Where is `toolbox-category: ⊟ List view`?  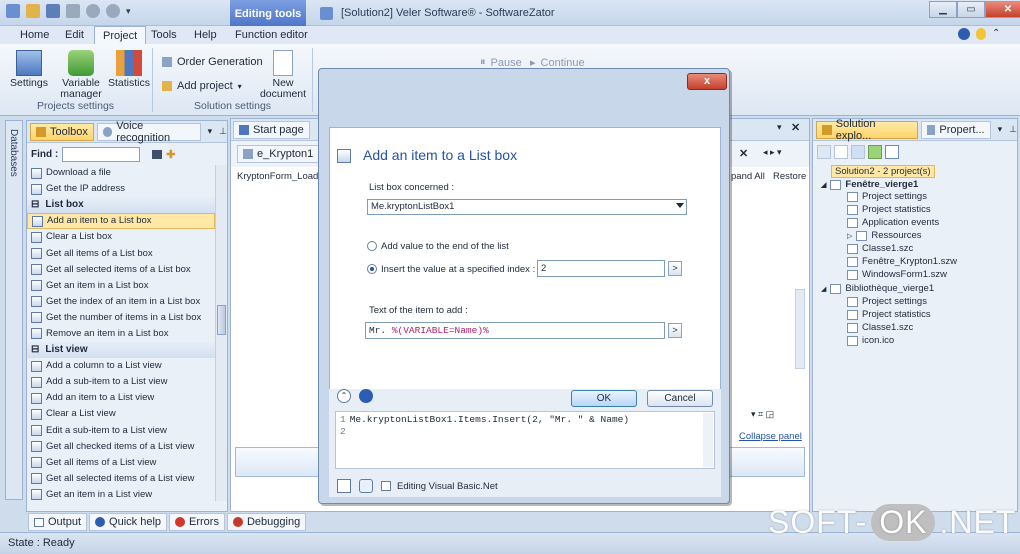 toolbox-category: ⊟ List view is located at coordinates (121, 350).